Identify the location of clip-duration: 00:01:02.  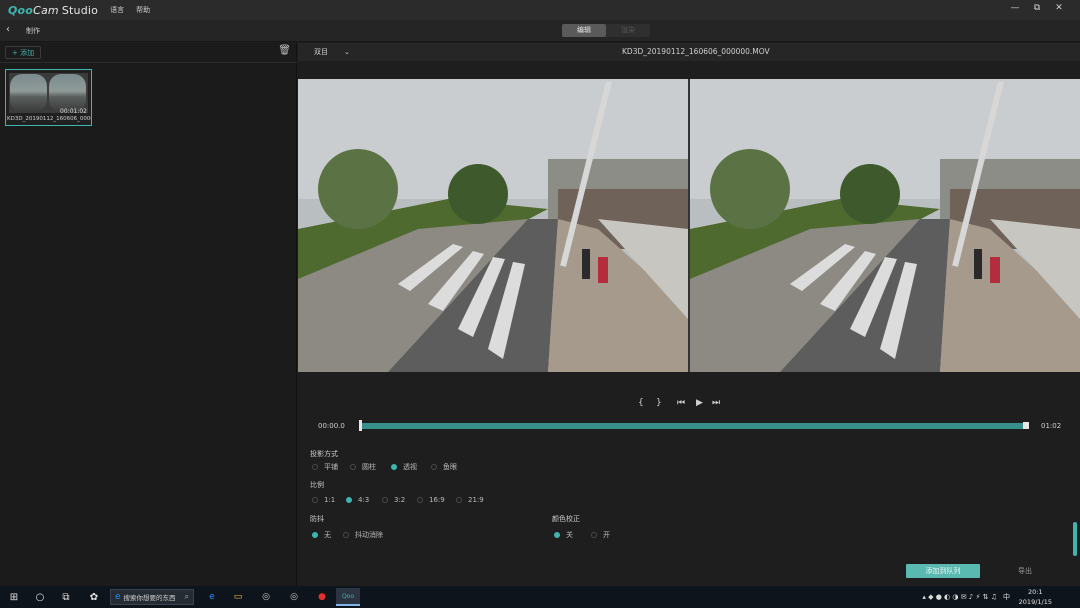
(73, 111).